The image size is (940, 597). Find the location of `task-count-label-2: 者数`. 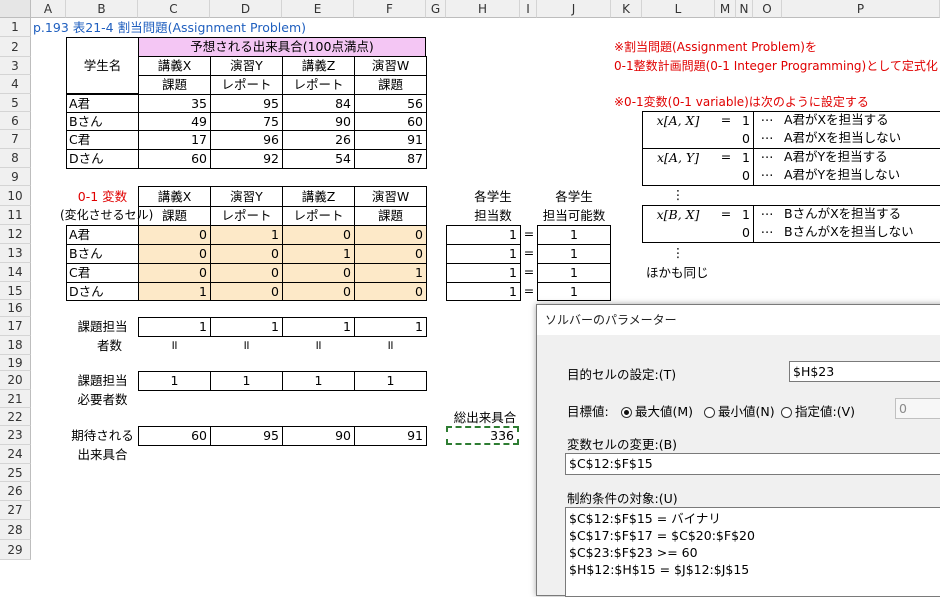

task-count-label-2: 者数 is located at coordinates (109, 345).